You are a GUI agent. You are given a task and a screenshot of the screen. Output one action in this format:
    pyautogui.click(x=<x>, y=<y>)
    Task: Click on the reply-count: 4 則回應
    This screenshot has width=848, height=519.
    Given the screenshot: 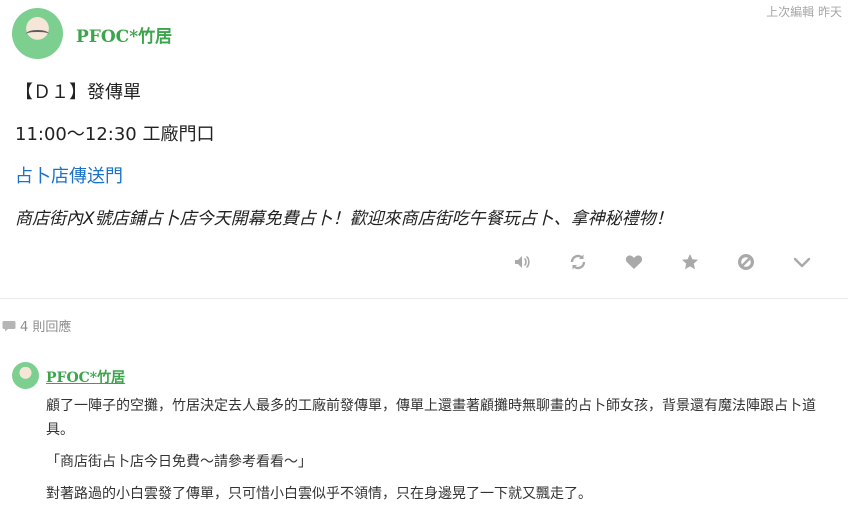 What is the action you would take?
    pyautogui.click(x=36, y=325)
    